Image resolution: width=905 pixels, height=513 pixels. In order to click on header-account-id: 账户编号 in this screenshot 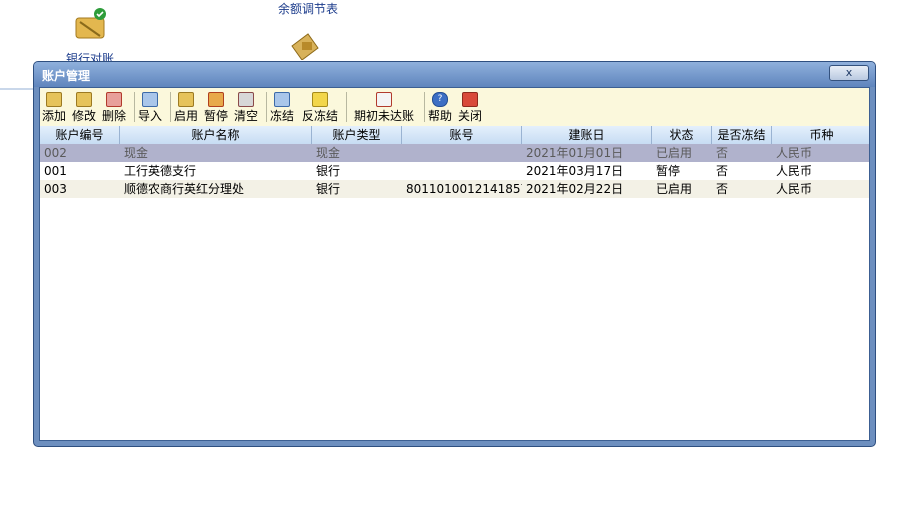, I will do `click(80, 135)`.